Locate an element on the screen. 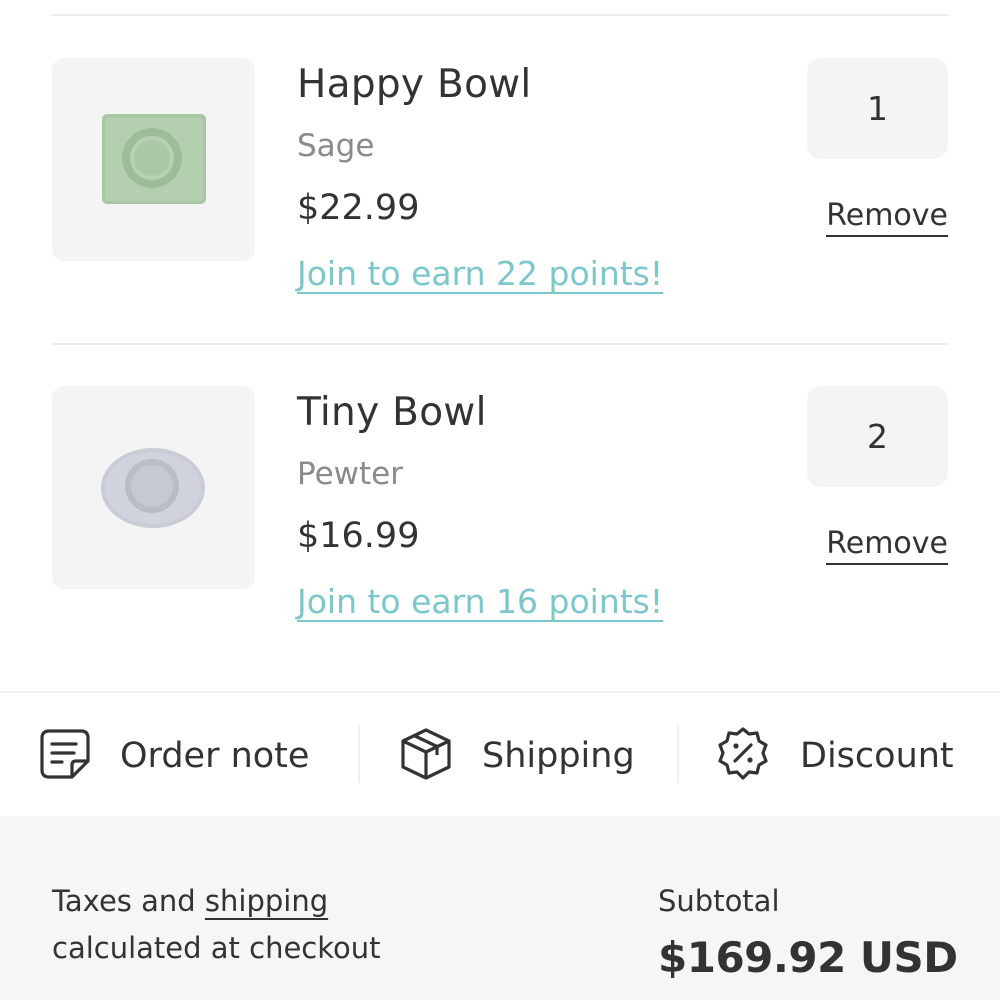 This screenshot has height=1000, width=1000. tax-note-line2: calculated at checkout is located at coordinates (216, 948).